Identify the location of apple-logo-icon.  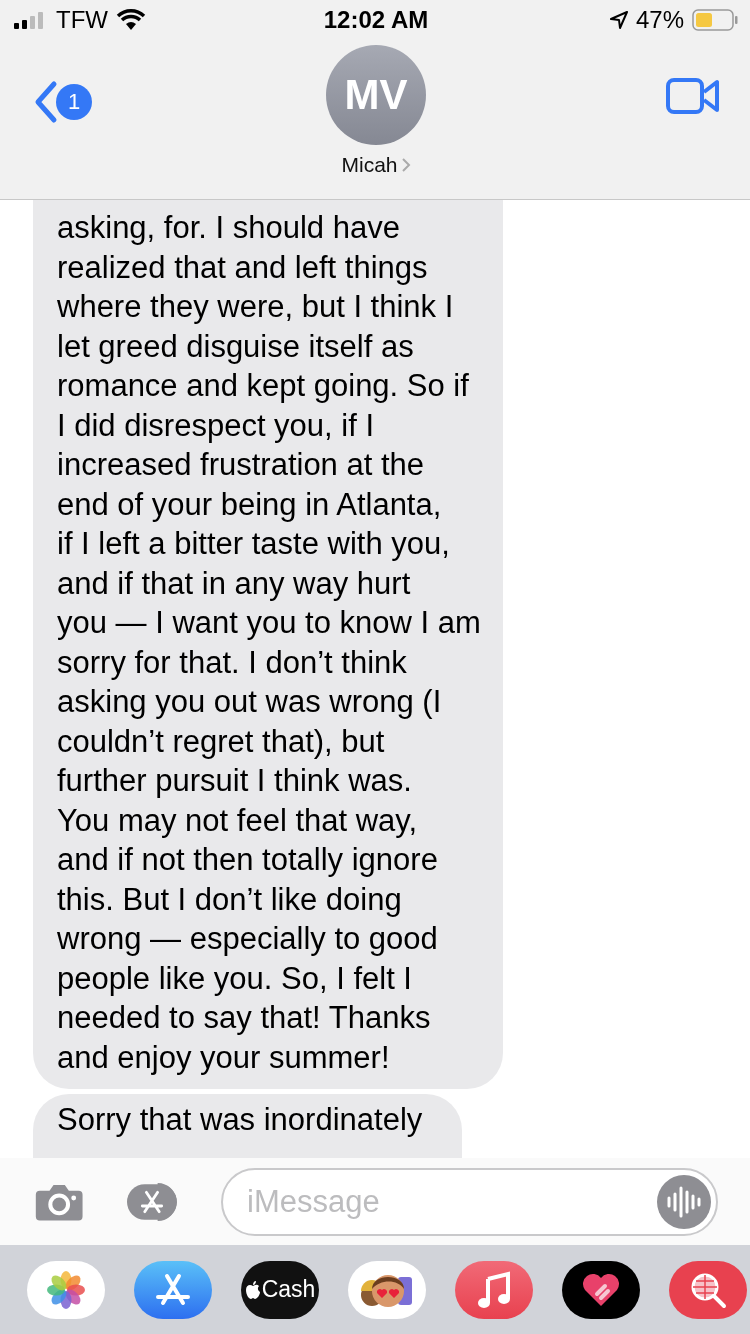
(252, 1289).